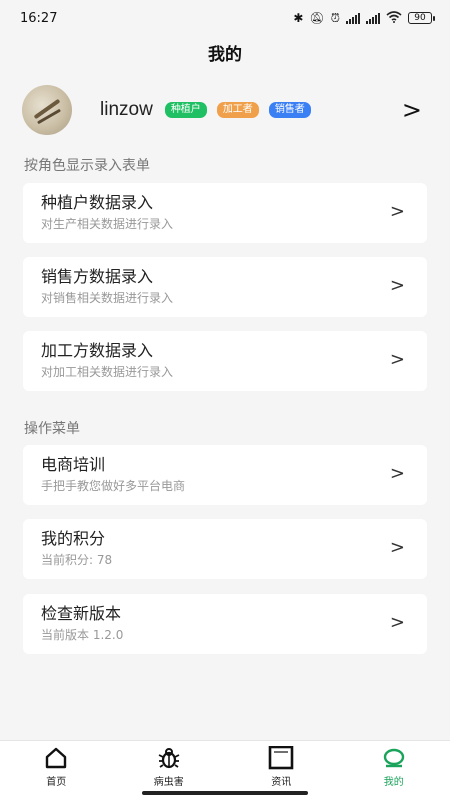 The image size is (450, 800). I want to click on nav-label: 我的, so click(393, 782).